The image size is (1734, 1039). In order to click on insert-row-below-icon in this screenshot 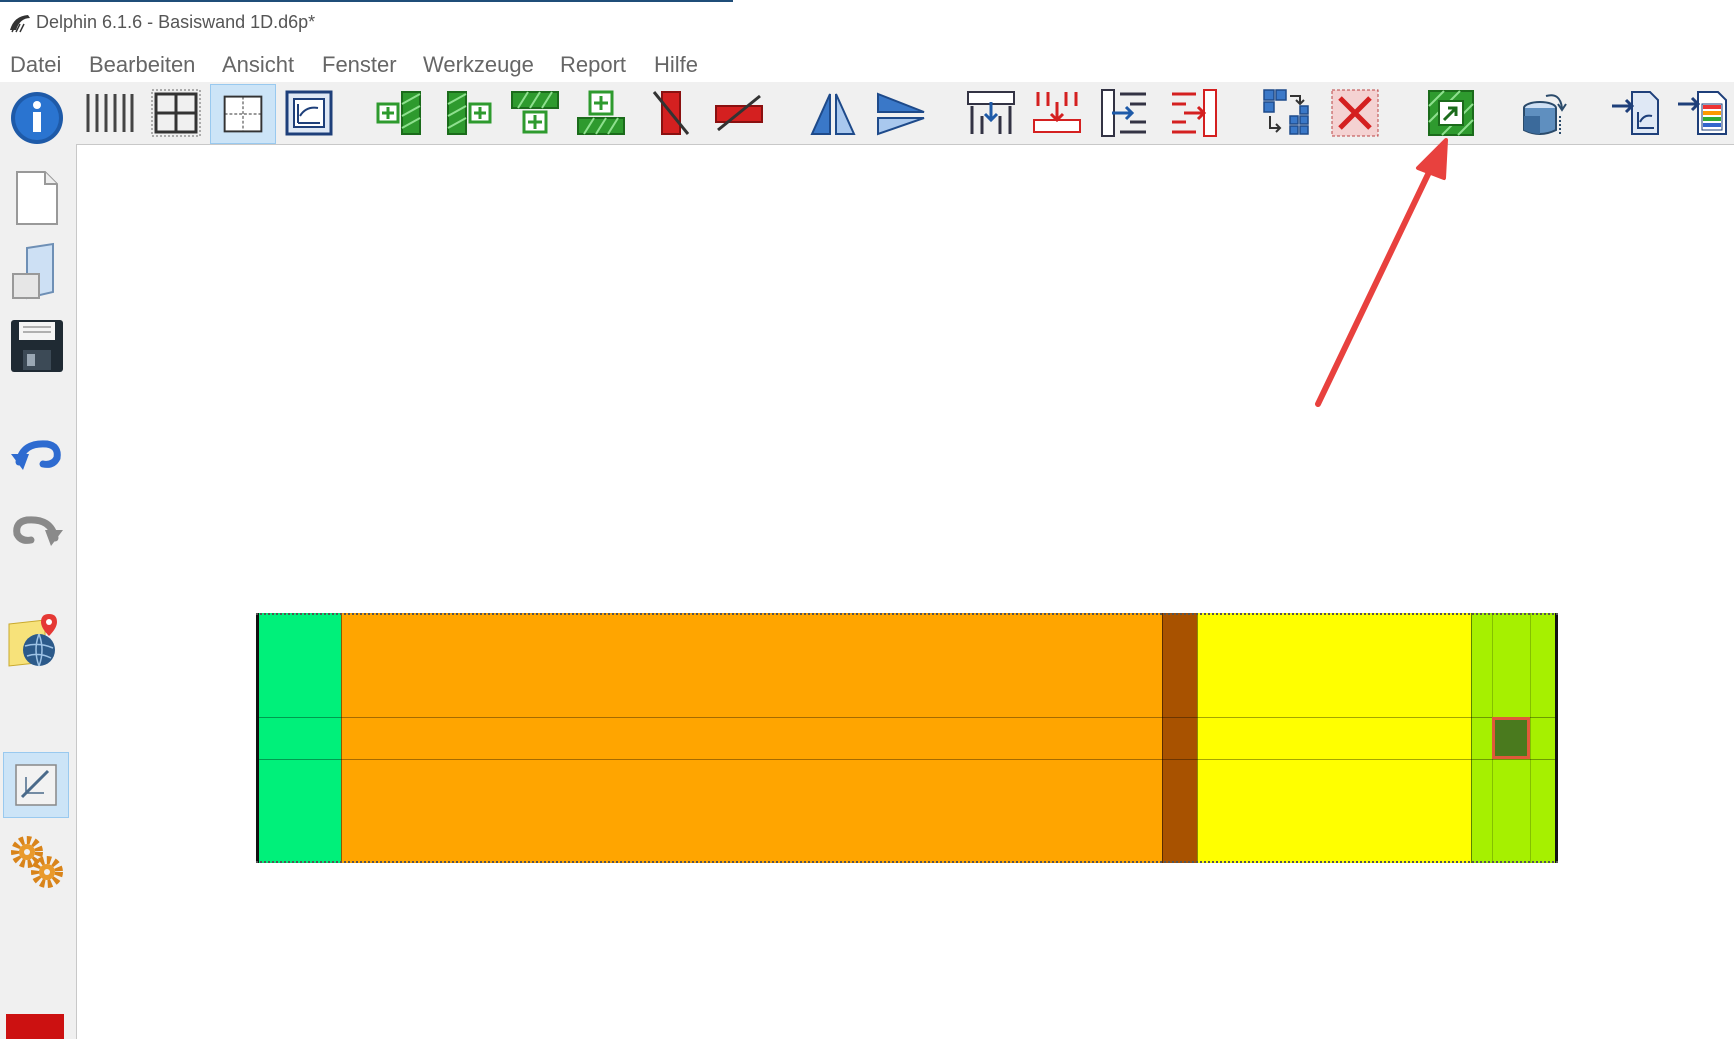, I will do `click(601, 113)`.